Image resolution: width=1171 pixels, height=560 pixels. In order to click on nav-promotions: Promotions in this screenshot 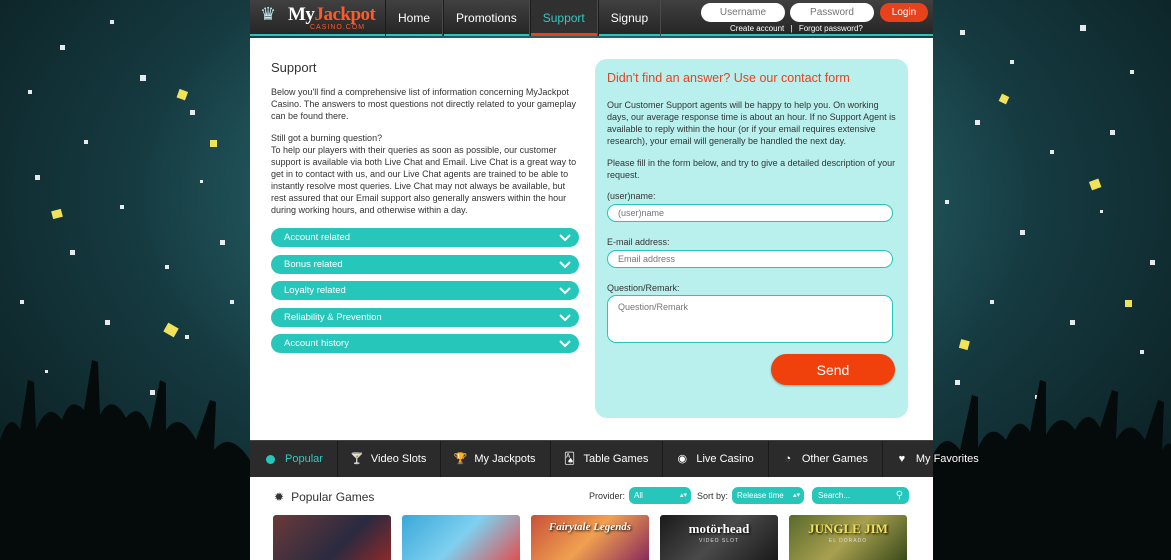, I will do `click(486, 18)`.